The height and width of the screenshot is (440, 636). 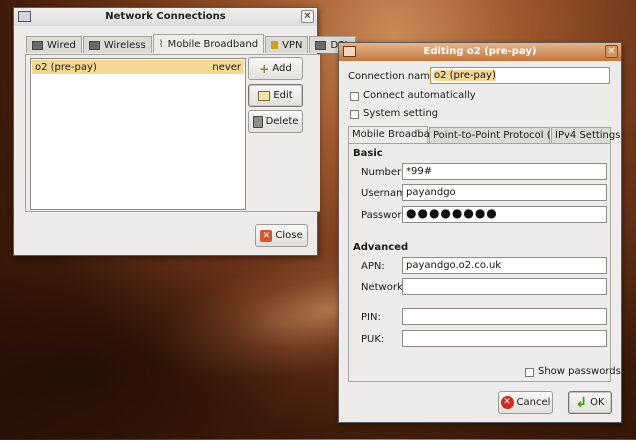 What do you see at coordinates (395, 134) in the screenshot?
I see `tab-mobile-broadband: Mobile Broadband` at bounding box center [395, 134].